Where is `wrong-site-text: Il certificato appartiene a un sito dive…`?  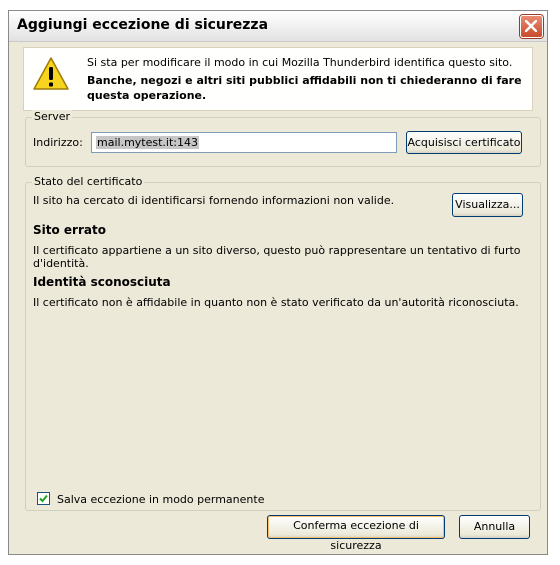
wrong-site-text: Il certificato appartiene a un sito dive… is located at coordinates (277, 257).